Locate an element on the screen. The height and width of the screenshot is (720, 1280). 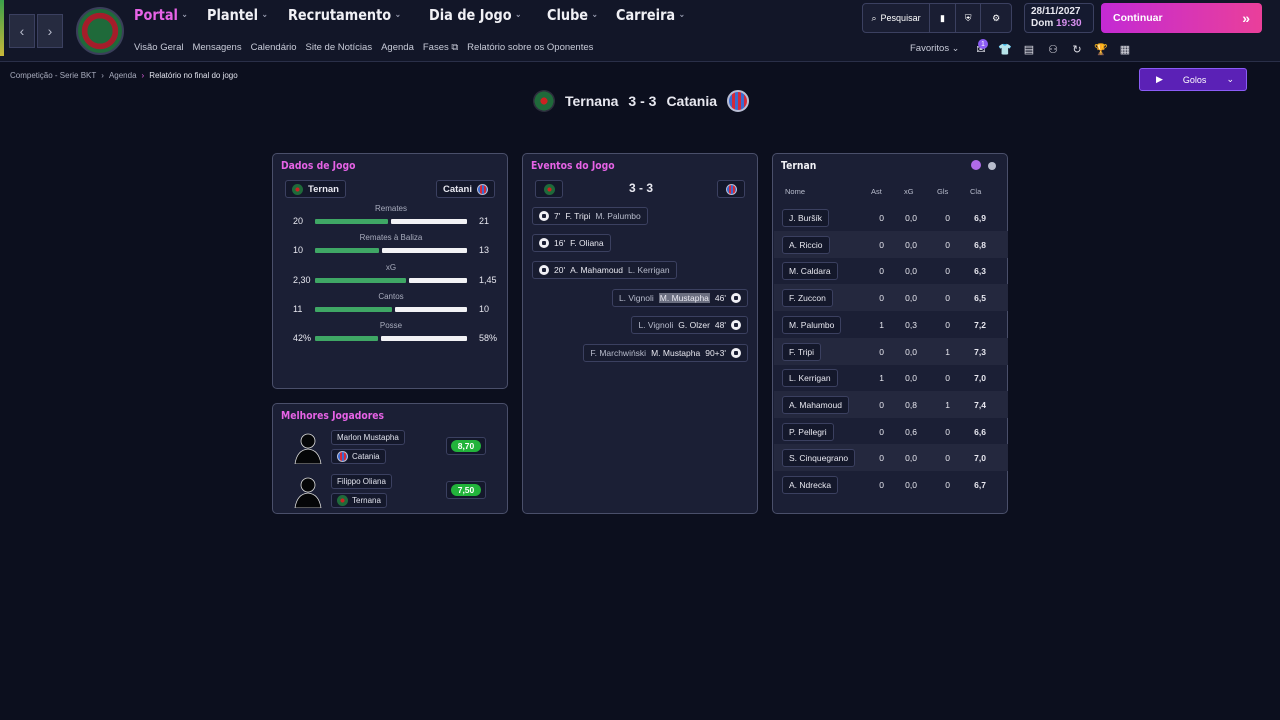
cell-gls: 0 is located at coordinates (947, 431).